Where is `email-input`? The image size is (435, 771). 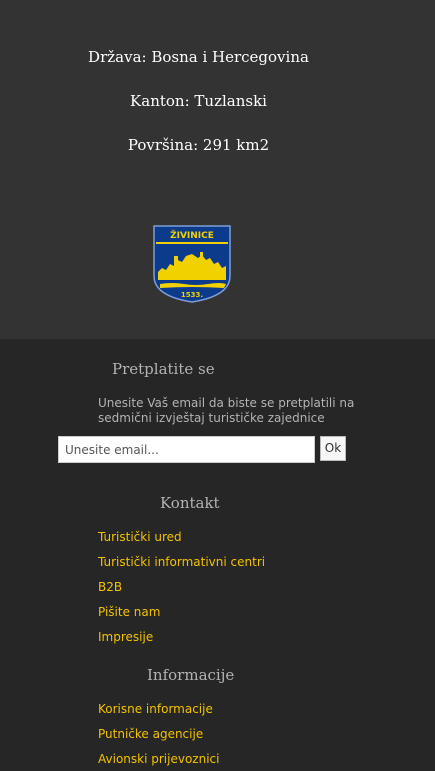
email-input is located at coordinates (186, 449).